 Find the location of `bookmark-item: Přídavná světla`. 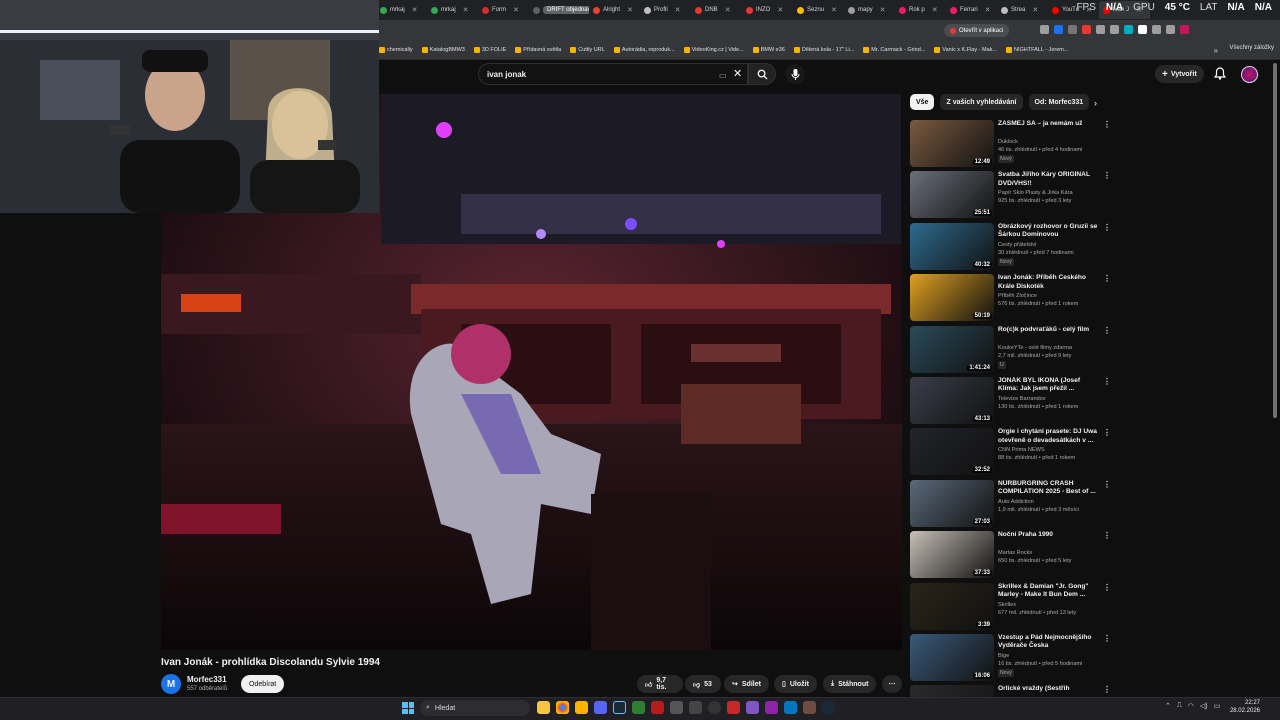

bookmark-item: Přídavná světla is located at coordinates (538, 49).